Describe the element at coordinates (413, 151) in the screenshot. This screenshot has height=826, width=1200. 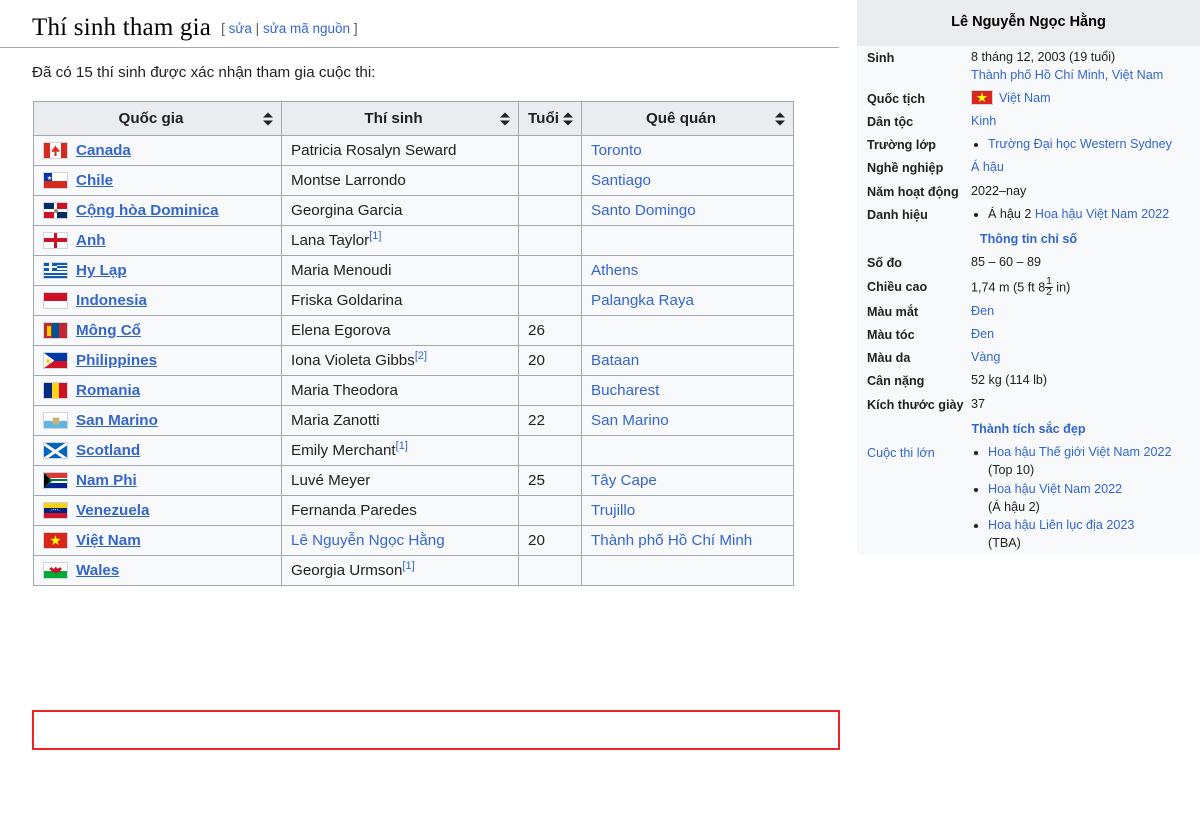
I see `table-row: Canada Patricia Rosalyn Seward Toronto` at that location.